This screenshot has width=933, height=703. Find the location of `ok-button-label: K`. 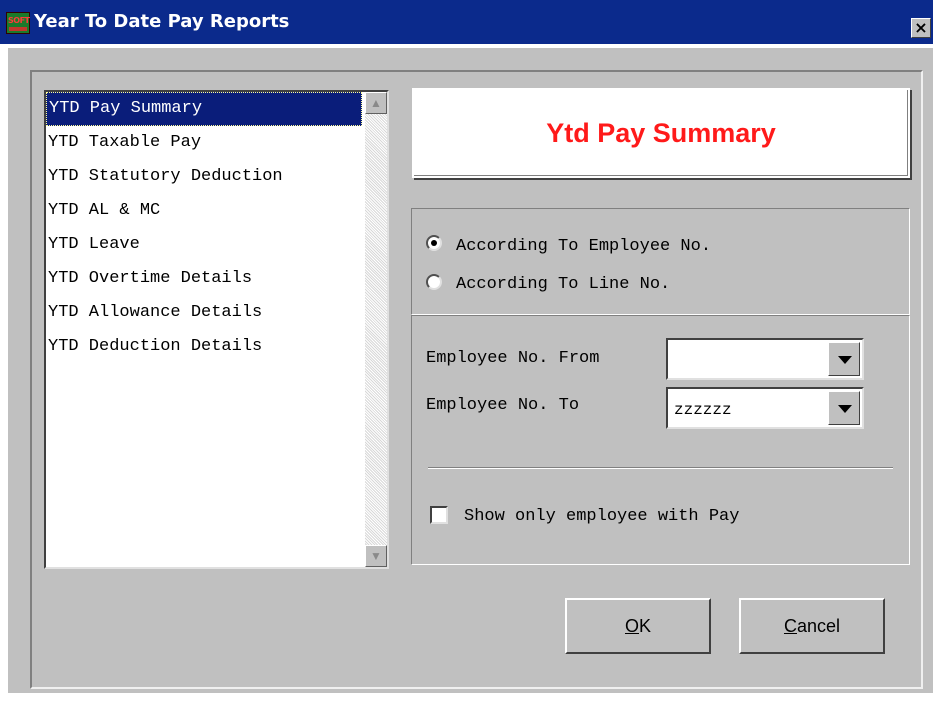

ok-button-label: K is located at coordinates (645, 626).